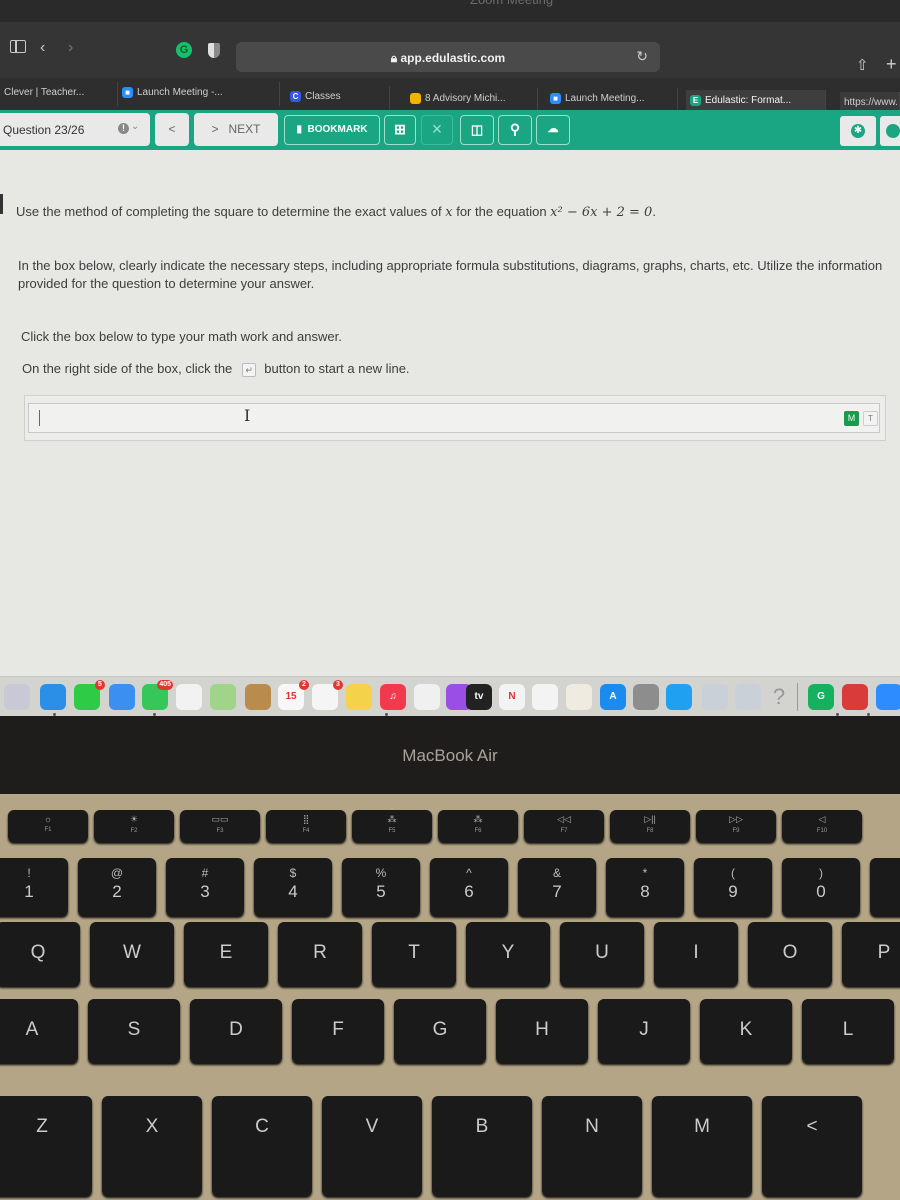  What do you see at coordinates (644, 1031) in the screenshot?
I see `key-j: J` at bounding box center [644, 1031].